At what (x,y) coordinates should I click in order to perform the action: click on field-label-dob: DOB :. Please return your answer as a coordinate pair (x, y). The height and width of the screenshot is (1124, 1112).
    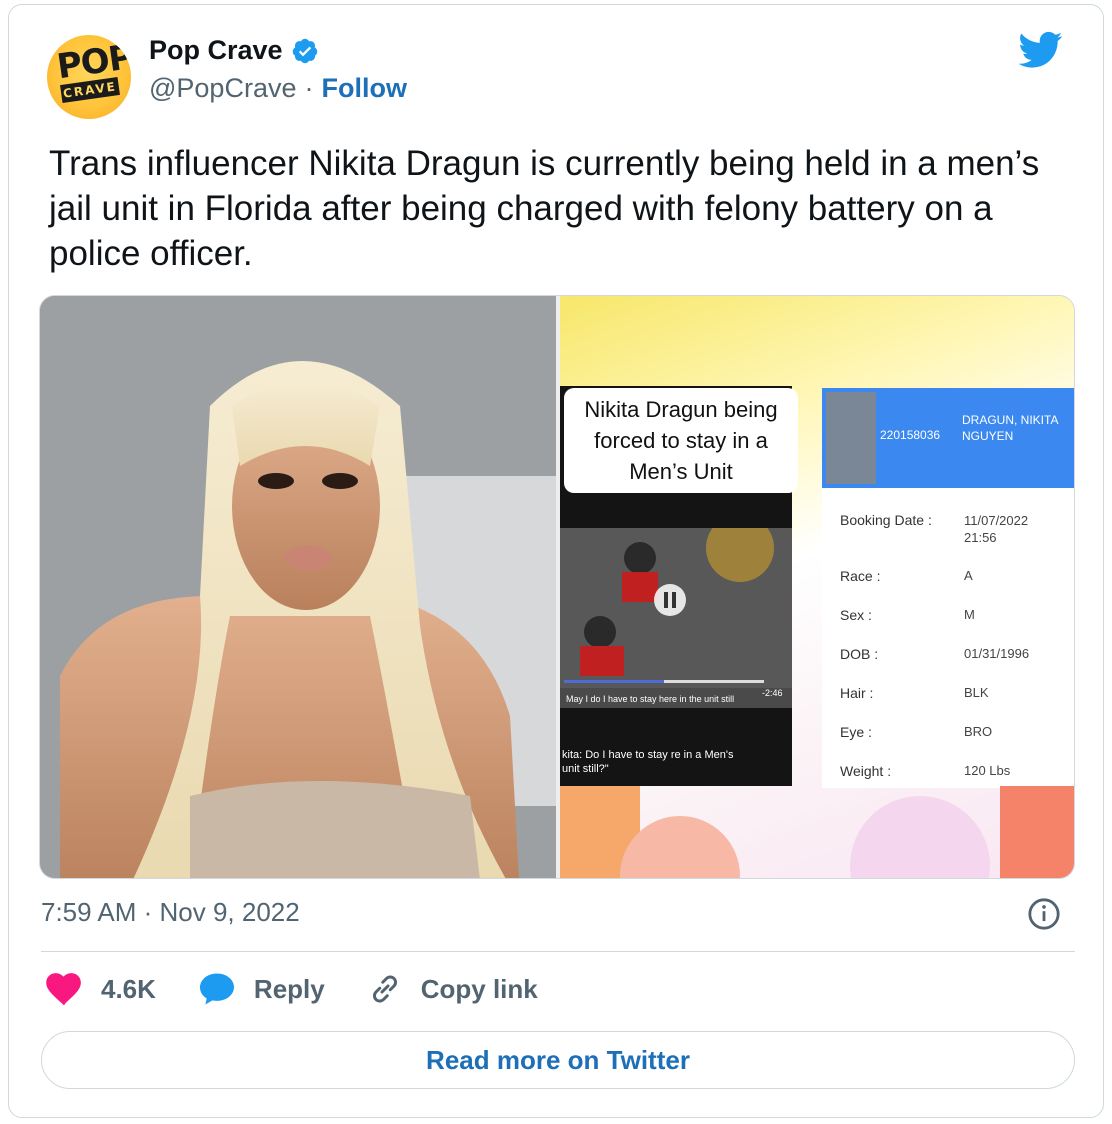
    Looking at the image, I should click on (859, 654).